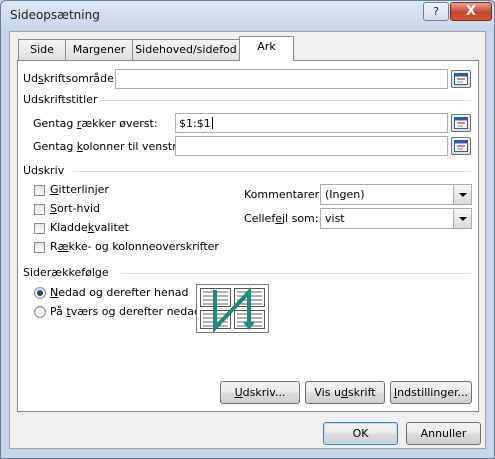  Describe the element at coordinates (186, 49) in the screenshot. I see `tab-sidehoved-sidefod: Sidehoved/sidefod` at that location.